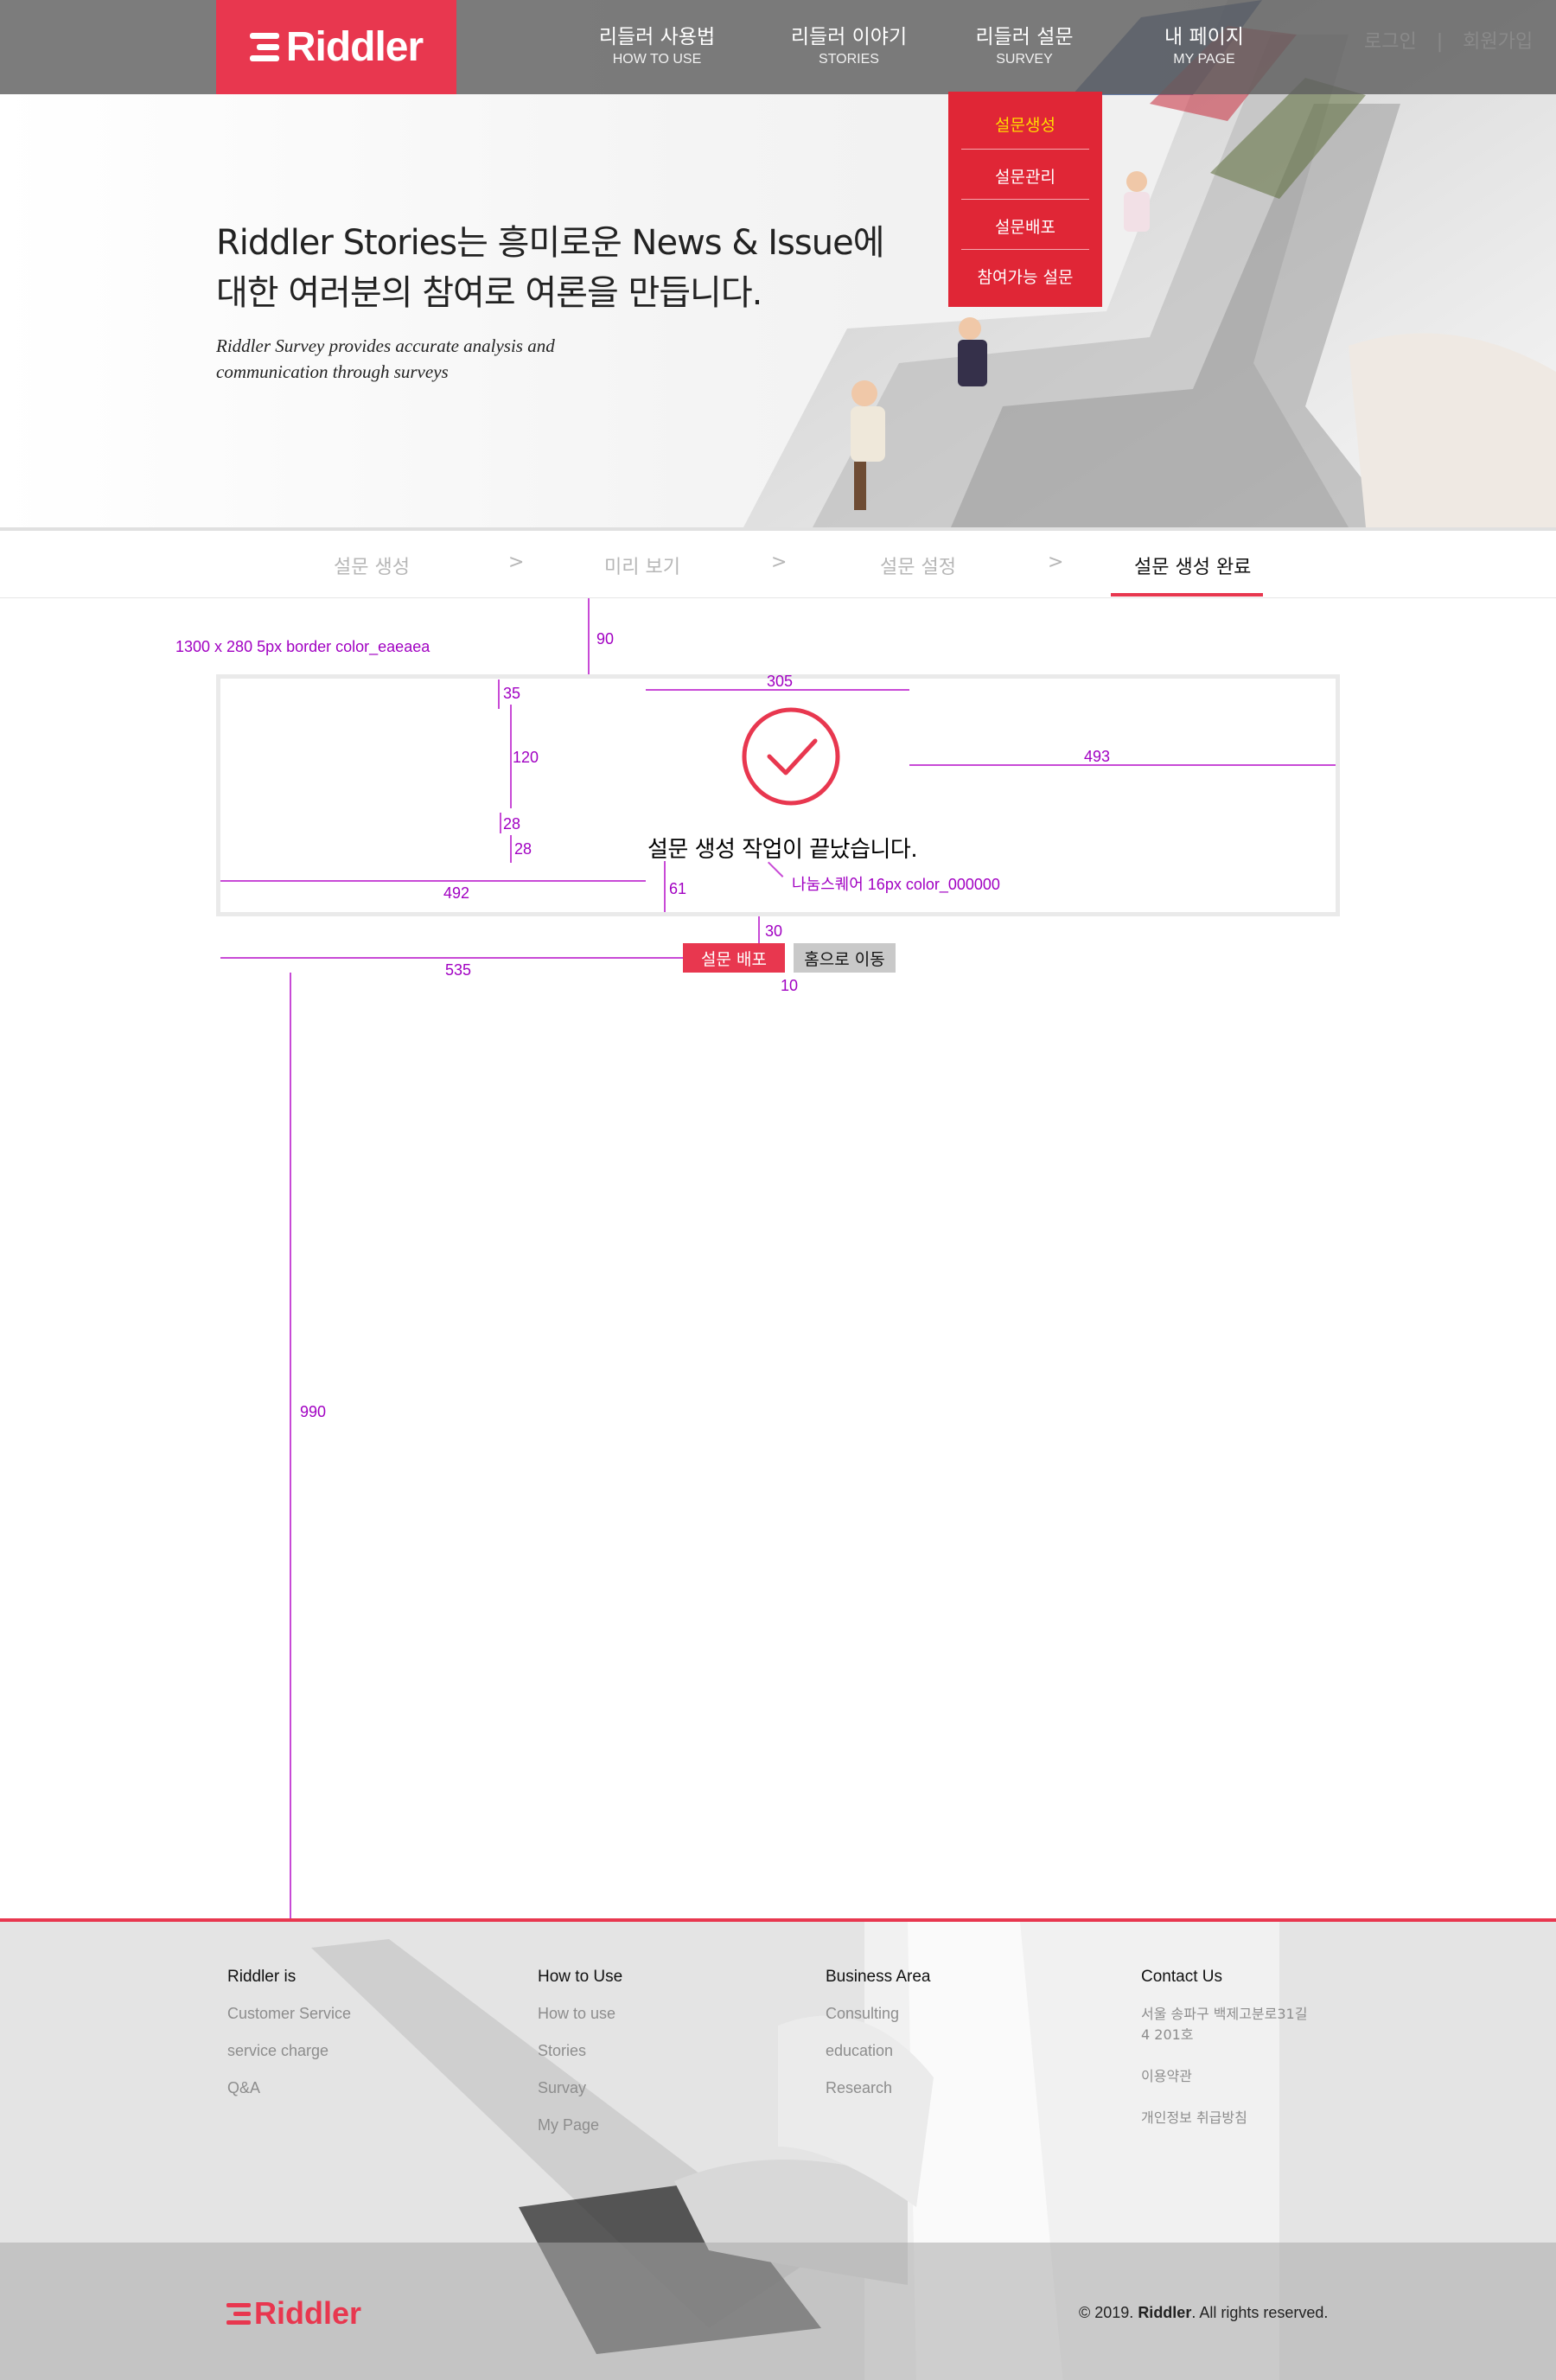 Image resolution: width=1556 pixels, height=2380 pixels. Describe the element at coordinates (1025, 124) in the screenshot. I see `menu-item-create-survey: 설문생성` at that location.